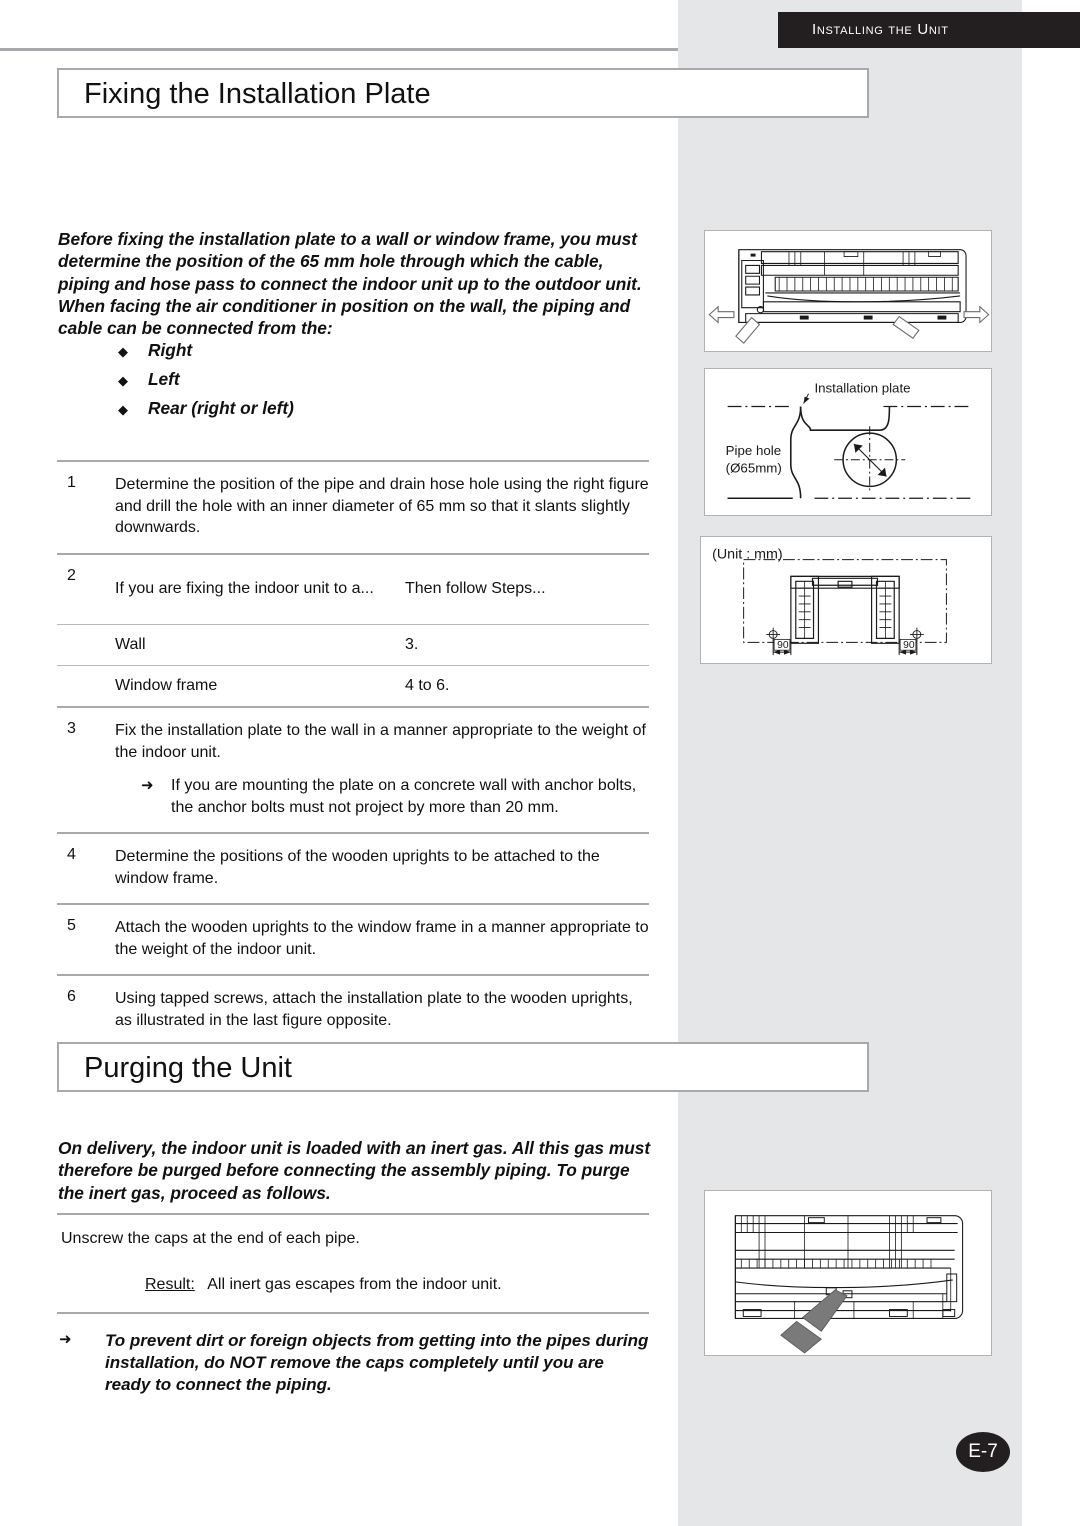  What do you see at coordinates (164, 379) in the screenshot?
I see `list-item-label: Left` at bounding box center [164, 379].